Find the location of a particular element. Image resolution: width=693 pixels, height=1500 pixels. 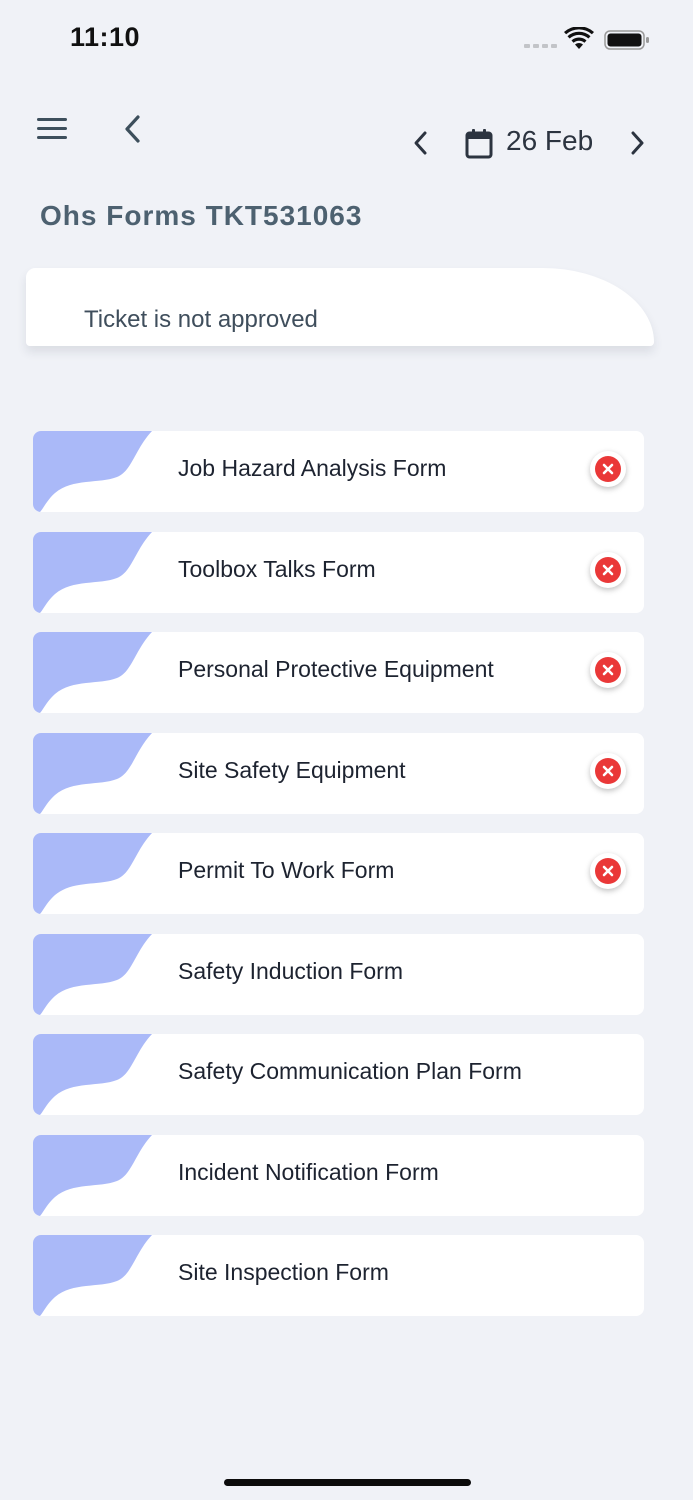

ticket-status-text: Ticket is not approved is located at coordinates (201, 319).